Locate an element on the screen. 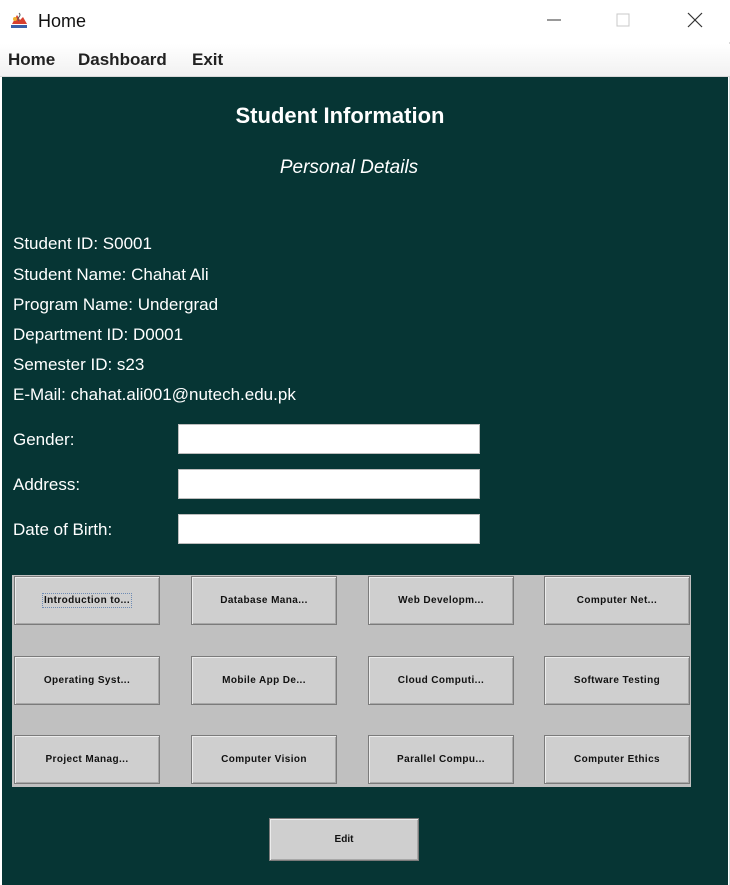  edit-button: Edit is located at coordinates (344, 839).